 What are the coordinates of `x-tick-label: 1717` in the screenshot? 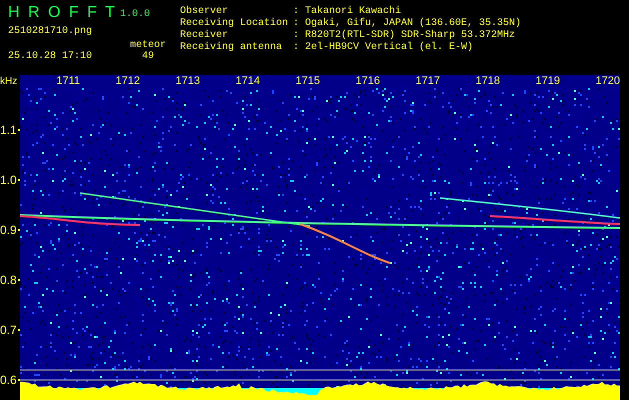 It's located at (427, 81).